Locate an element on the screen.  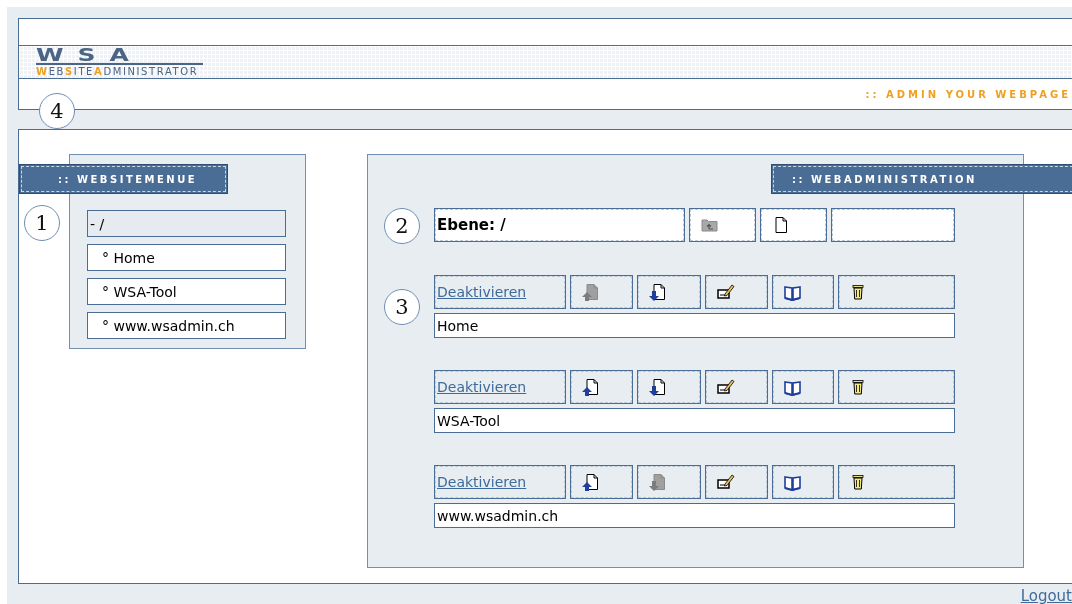
callout-number: 3 is located at coordinates (402, 307).